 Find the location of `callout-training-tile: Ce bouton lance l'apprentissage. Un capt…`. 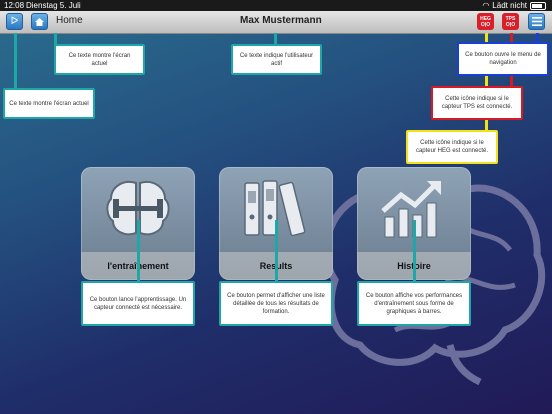

callout-training-tile: Ce bouton lance l'apprentissage. Un capt… is located at coordinates (138, 303).